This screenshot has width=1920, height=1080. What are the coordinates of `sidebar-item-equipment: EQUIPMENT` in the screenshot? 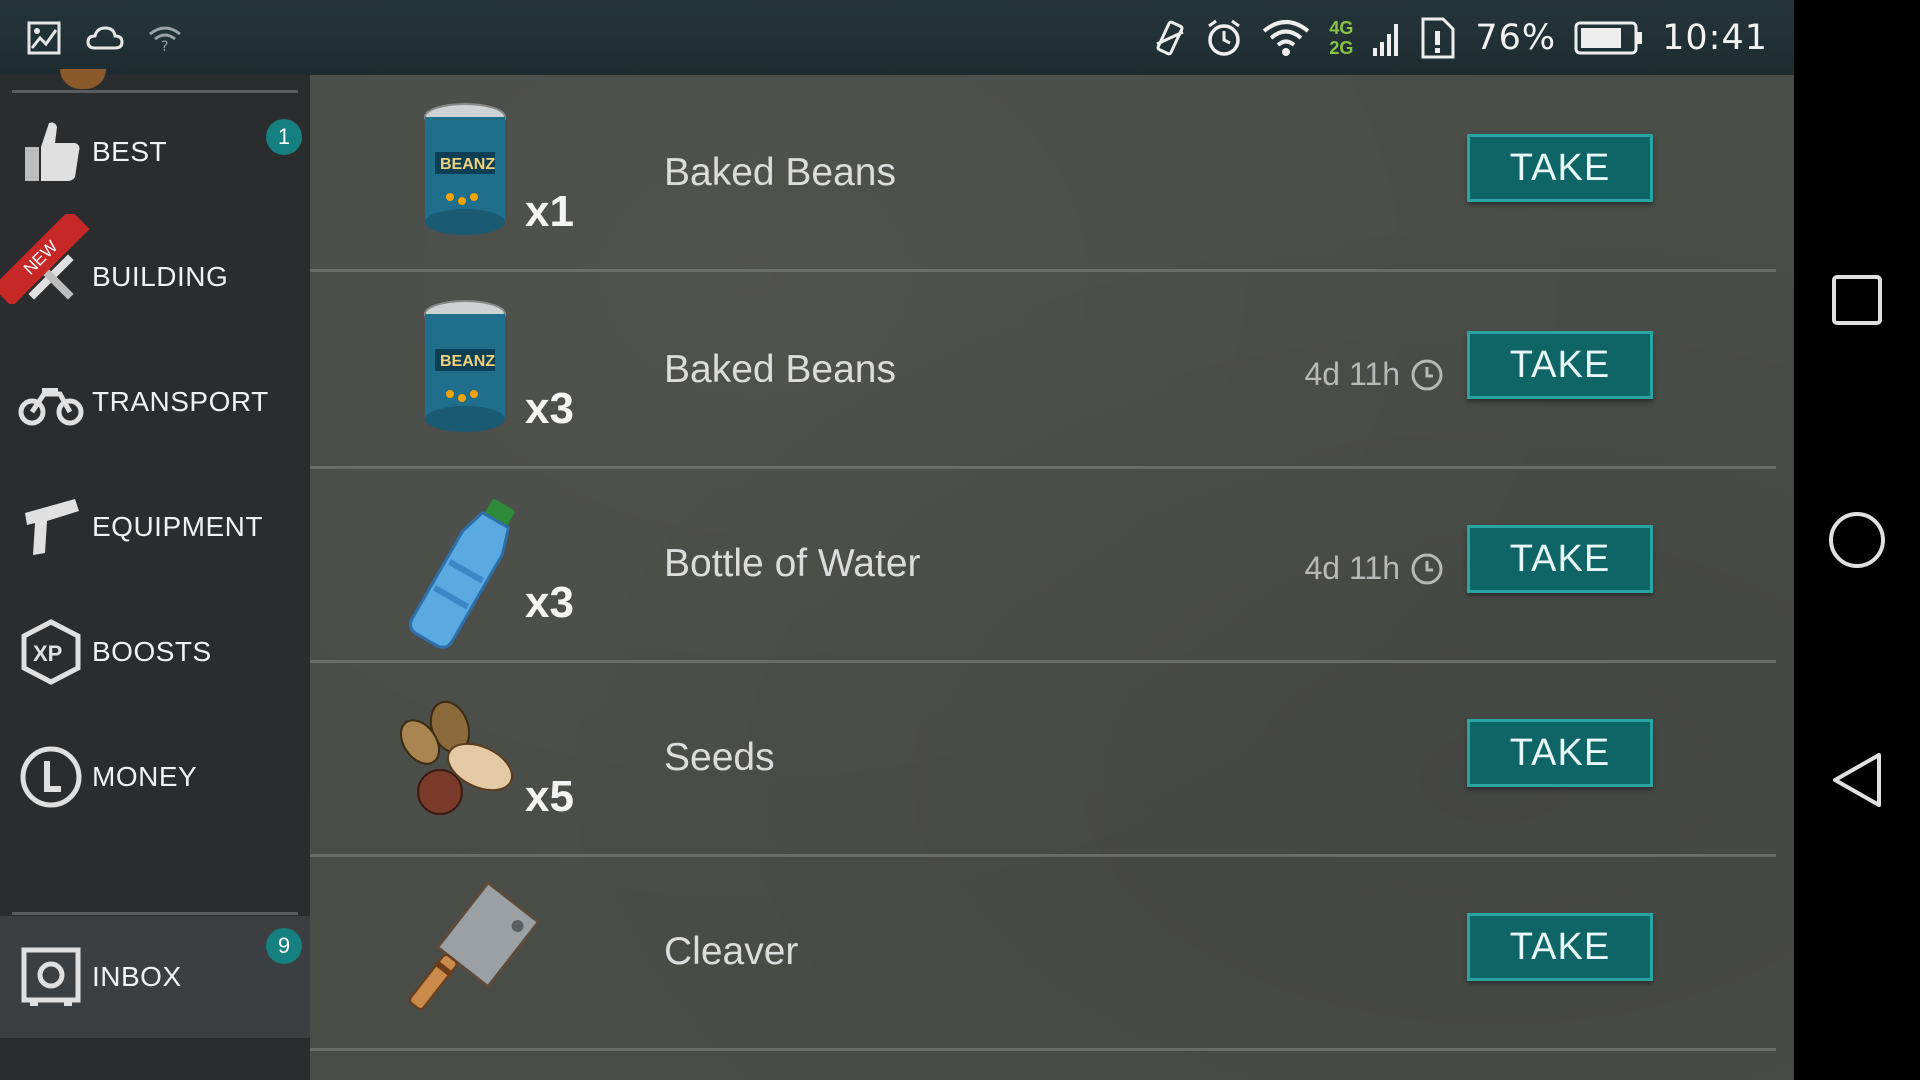 It's located at (155, 526).